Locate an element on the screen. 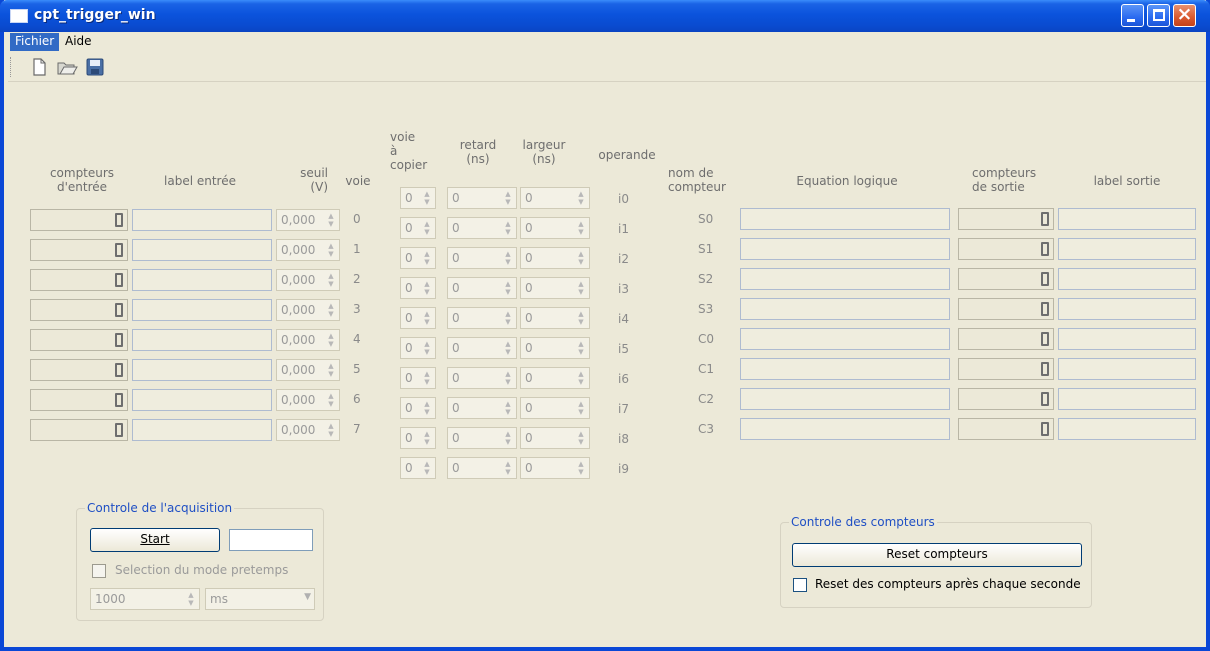  pretemps-value-spinbox: 1000 ▲ ▼ is located at coordinates (145, 599).